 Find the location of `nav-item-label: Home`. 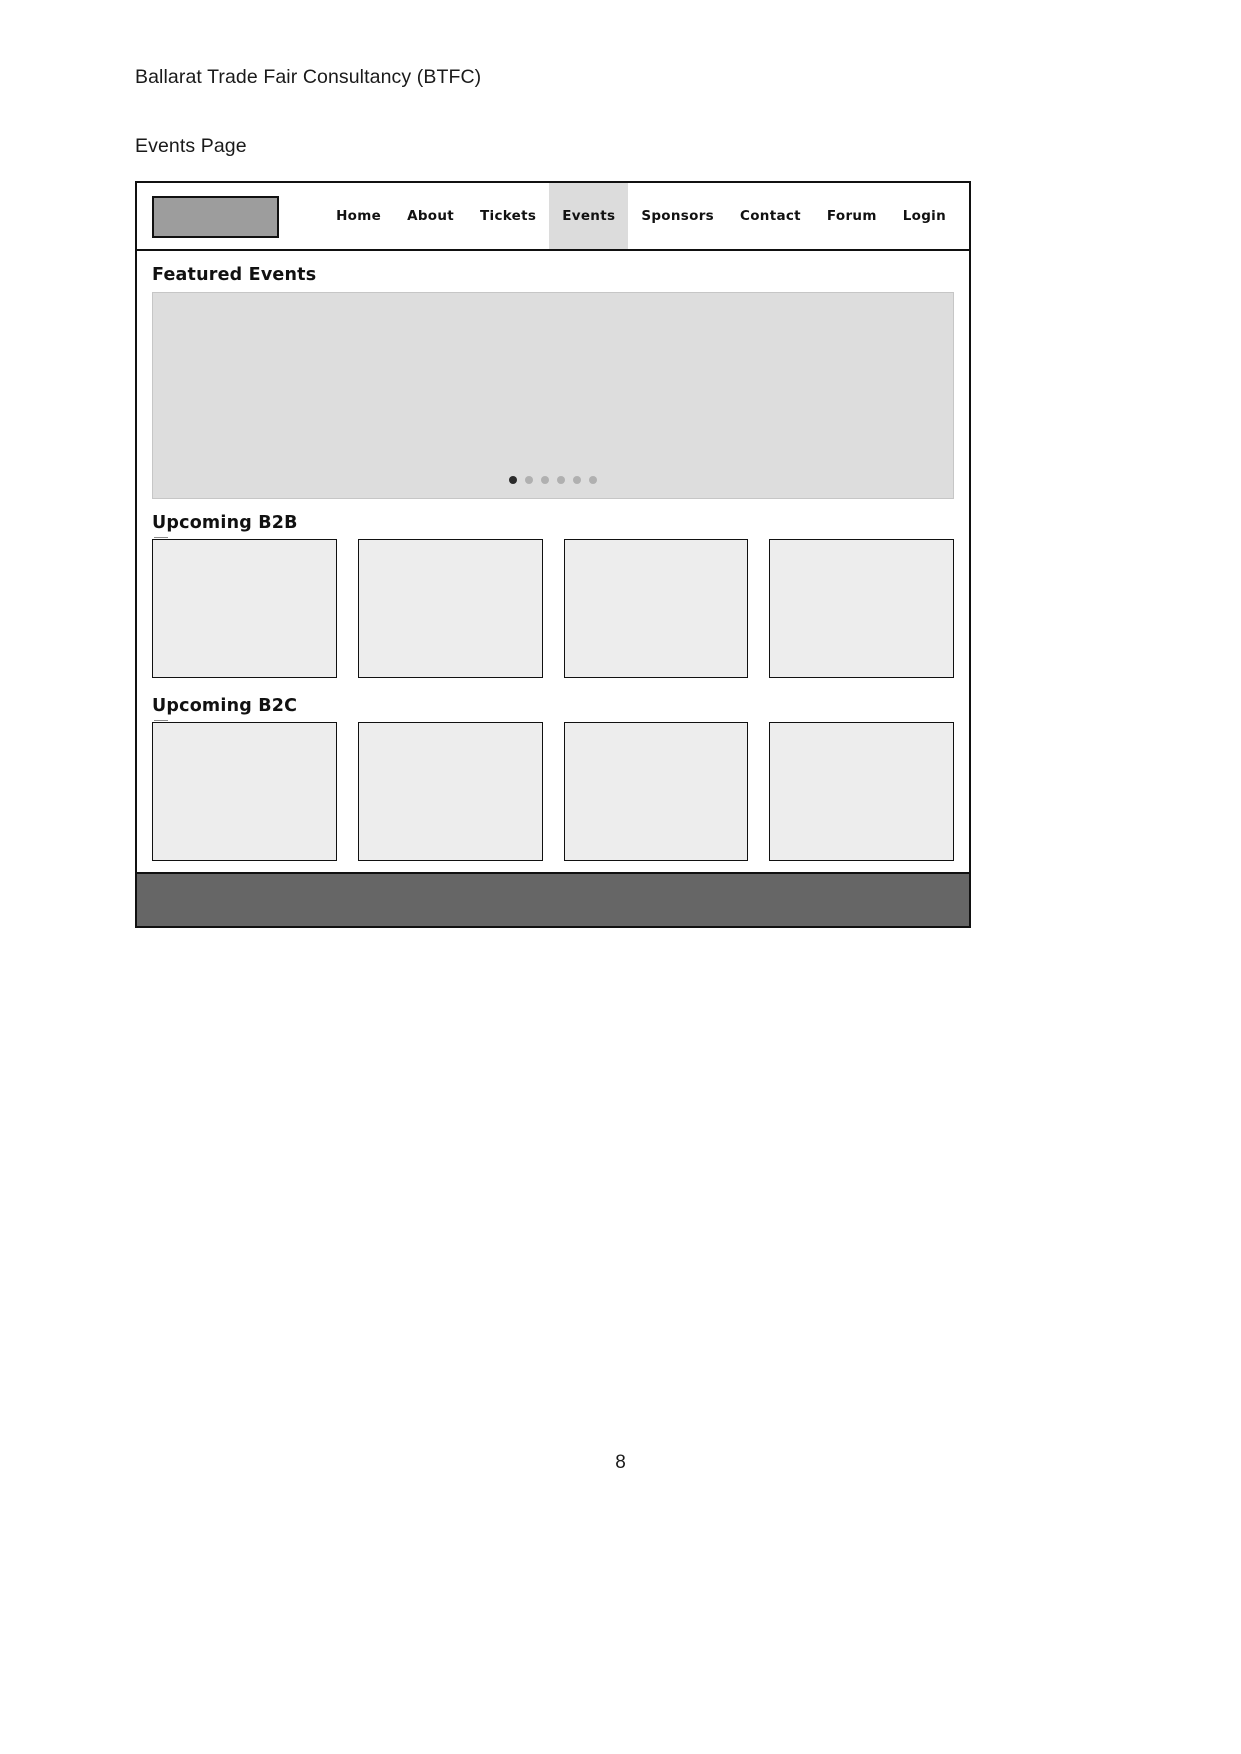

nav-item-label: Home is located at coordinates (359, 216).